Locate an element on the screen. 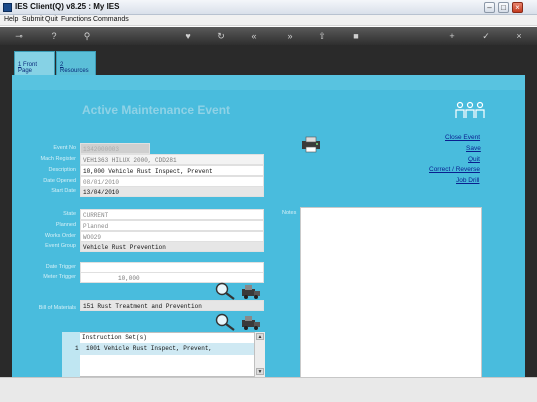 The image size is (537, 402). description-field: 10,000 Vehicle Rust Inspect, Prevent is located at coordinates (172, 170).